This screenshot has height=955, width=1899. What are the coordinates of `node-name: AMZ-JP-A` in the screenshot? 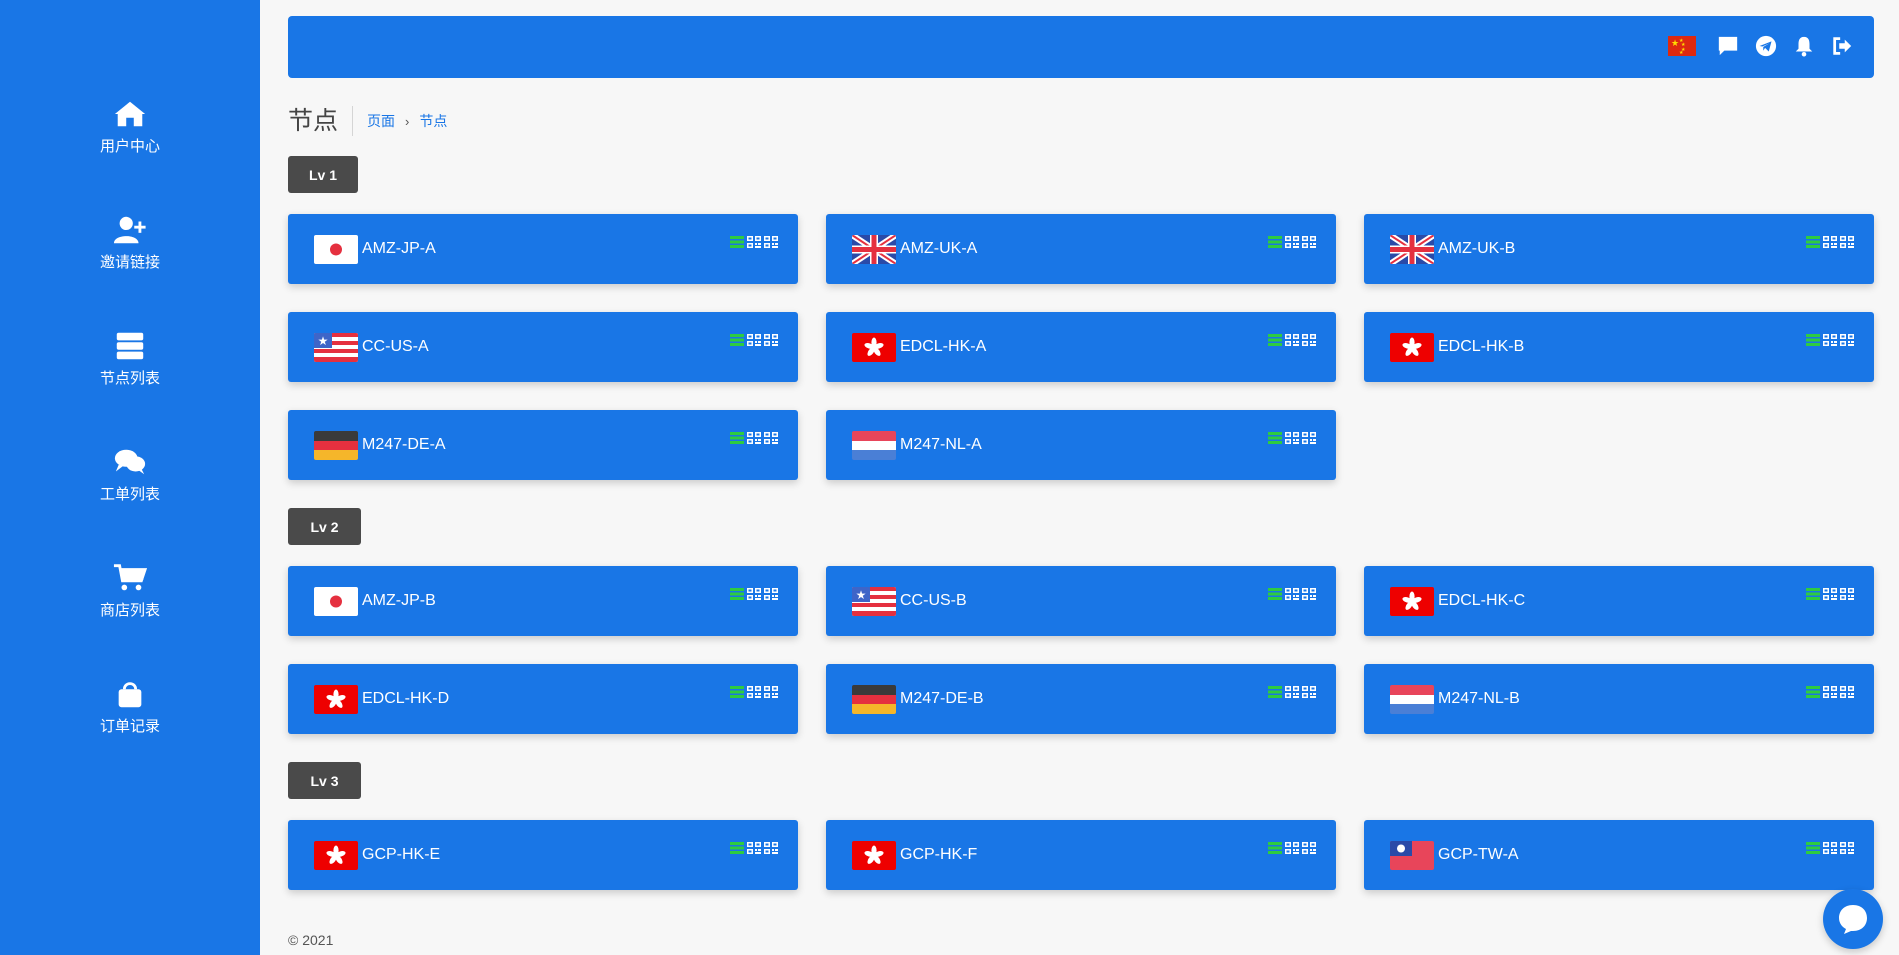 It's located at (399, 248).